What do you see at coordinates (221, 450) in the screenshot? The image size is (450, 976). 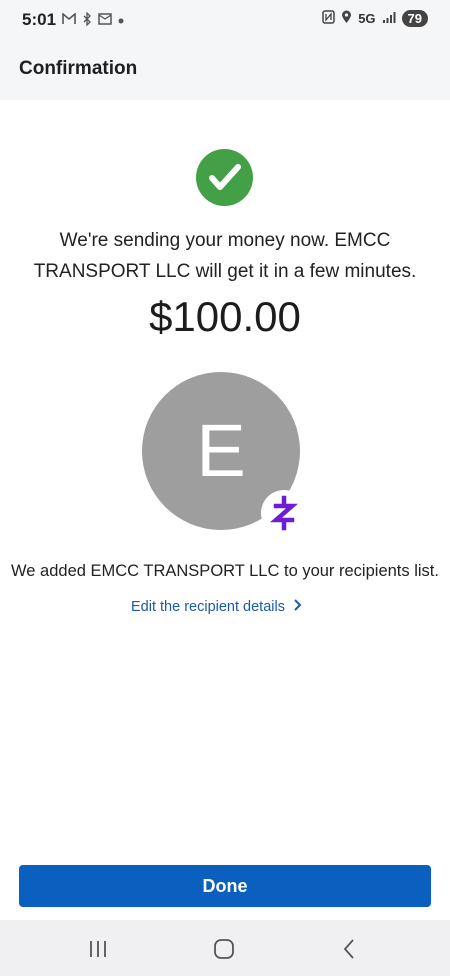 I see `avatar-letter: E` at bounding box center [221, 450].